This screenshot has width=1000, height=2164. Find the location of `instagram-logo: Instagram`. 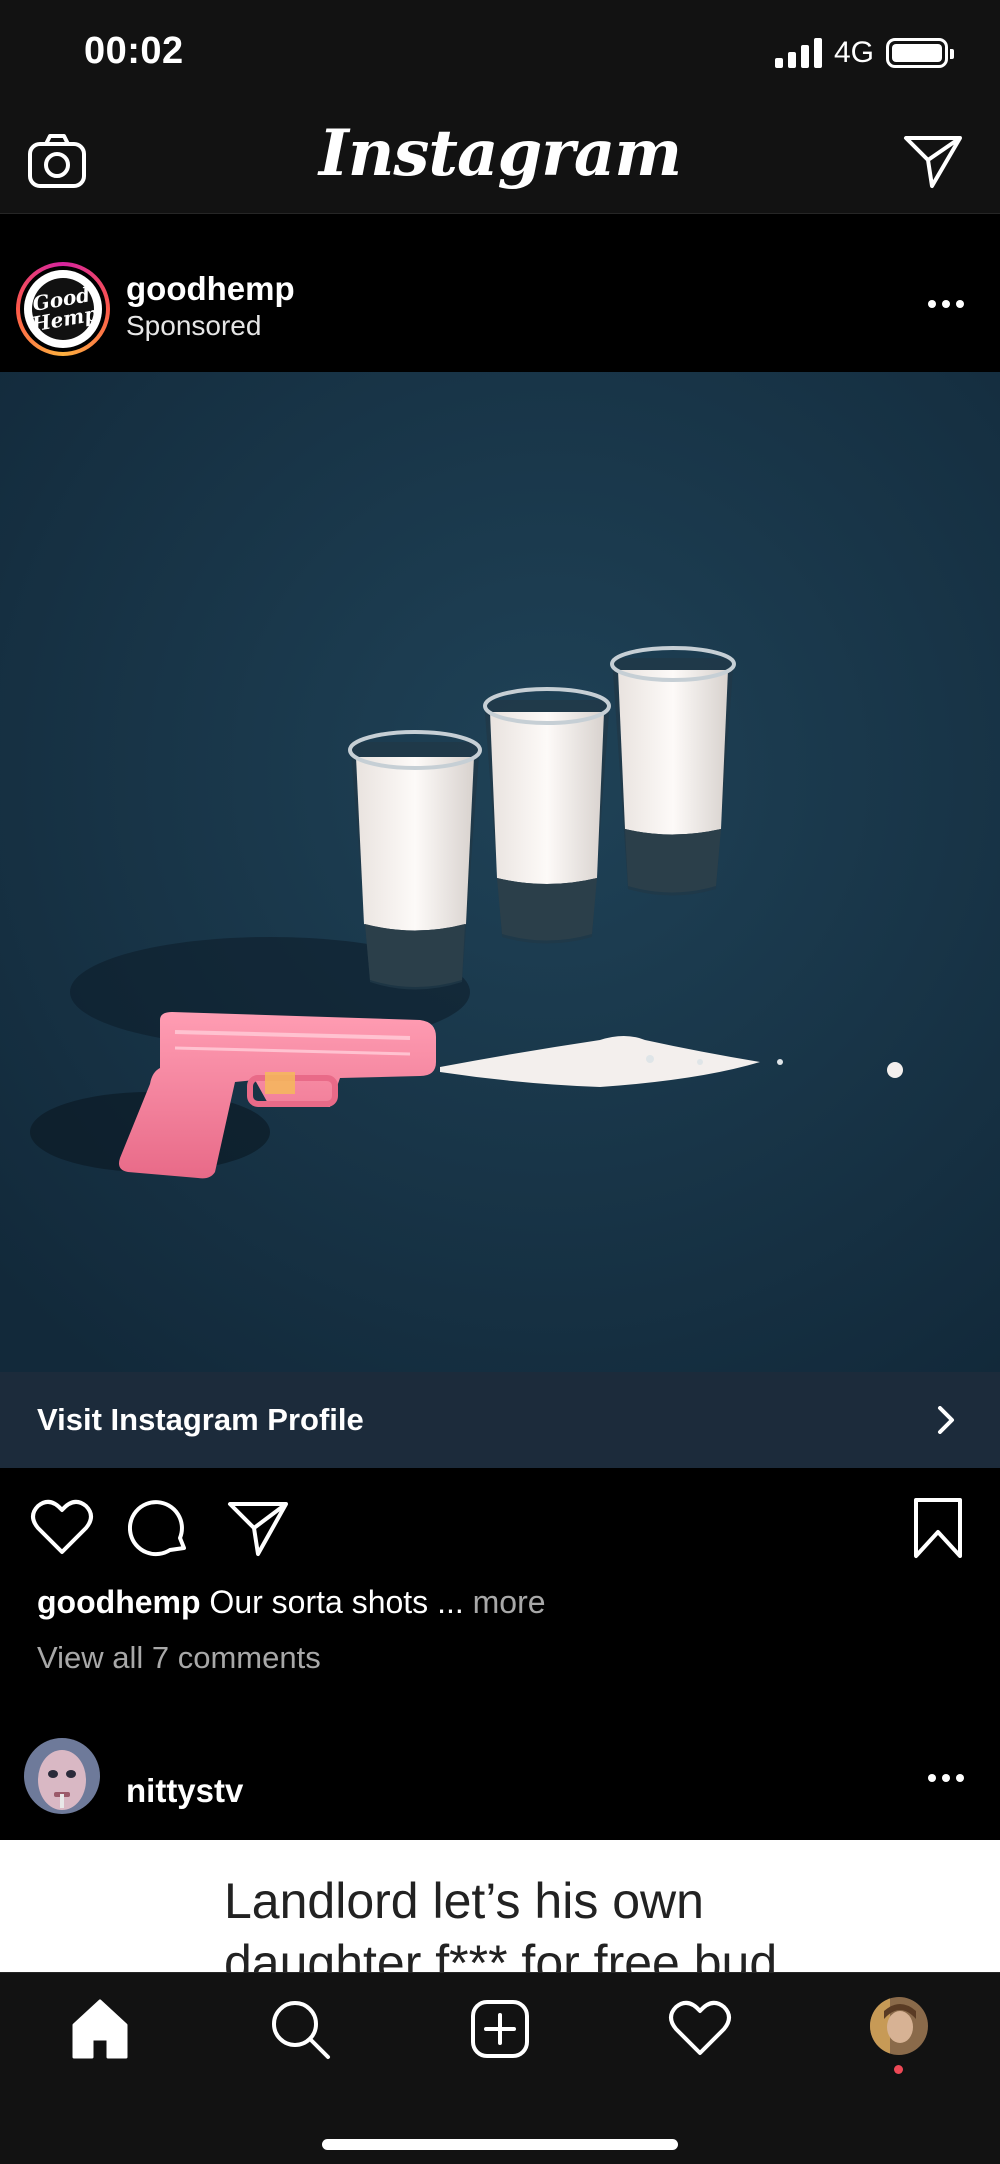

instagram-logo: Instagram is located at coordinates (500, 153).